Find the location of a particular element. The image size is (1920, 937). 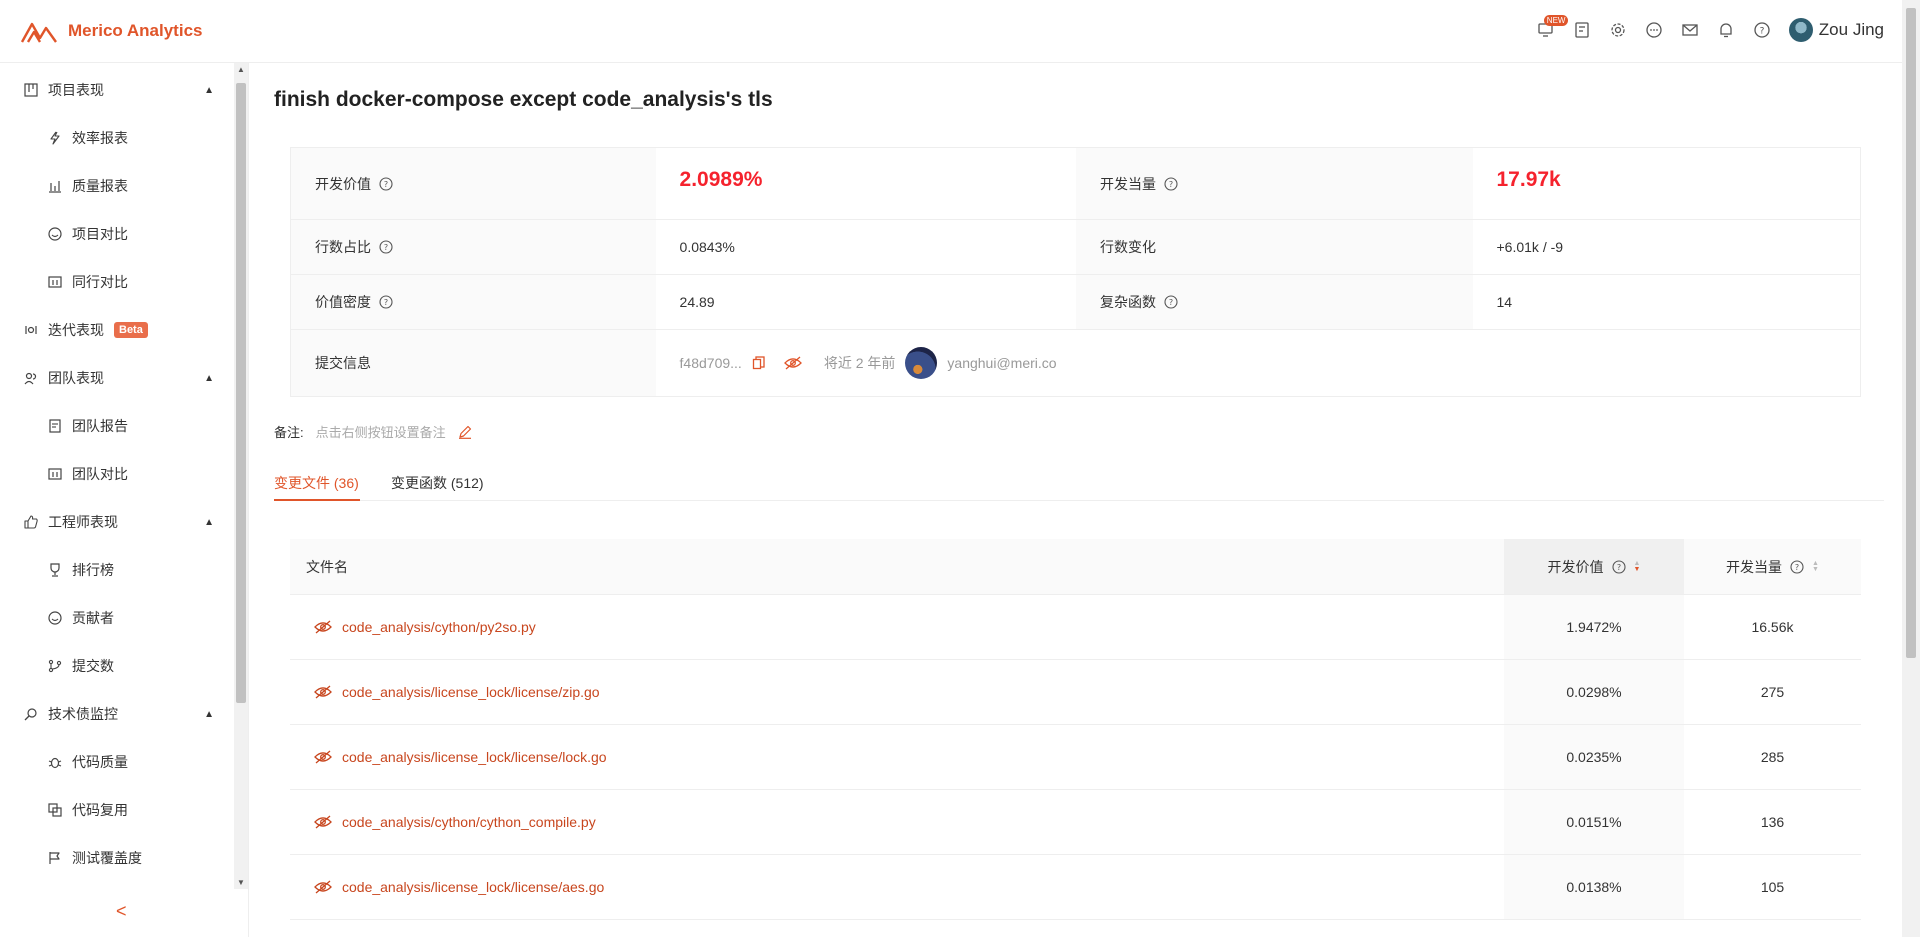

commit-author: yanghui@meri.co is located at coordinates (1002, 363).